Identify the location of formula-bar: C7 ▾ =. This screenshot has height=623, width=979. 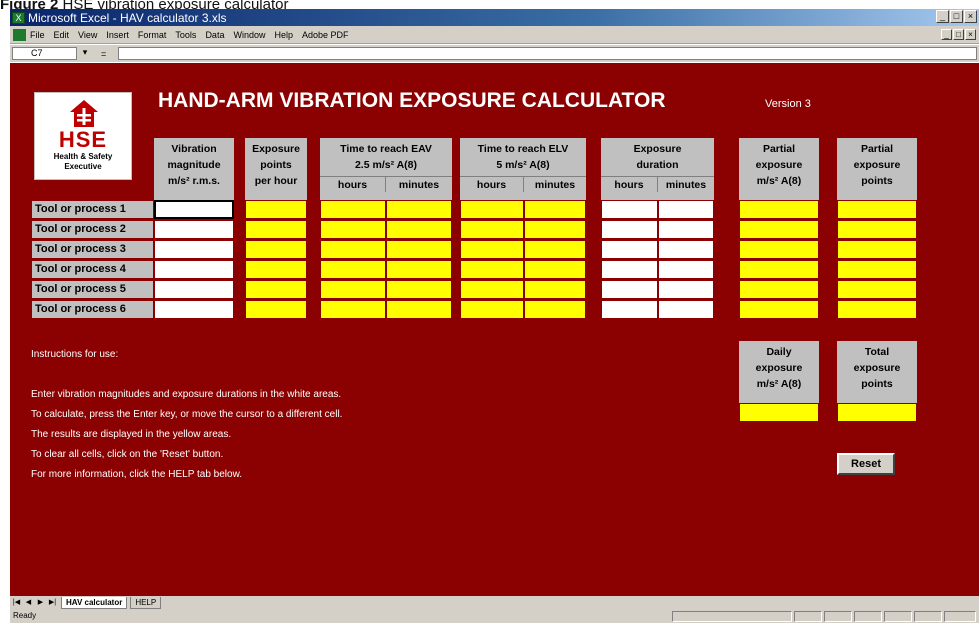
(494, 53).